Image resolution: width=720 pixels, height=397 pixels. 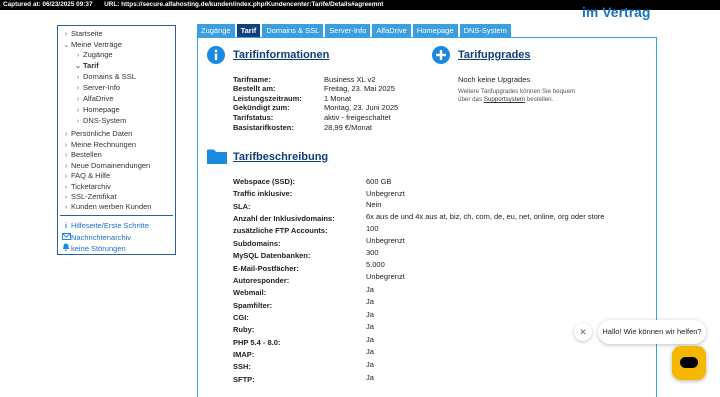 What do you see at coordinates (244, 354) in the screenshot?
I see `spec-label: IMAP:` at bounding box center [244, 354].